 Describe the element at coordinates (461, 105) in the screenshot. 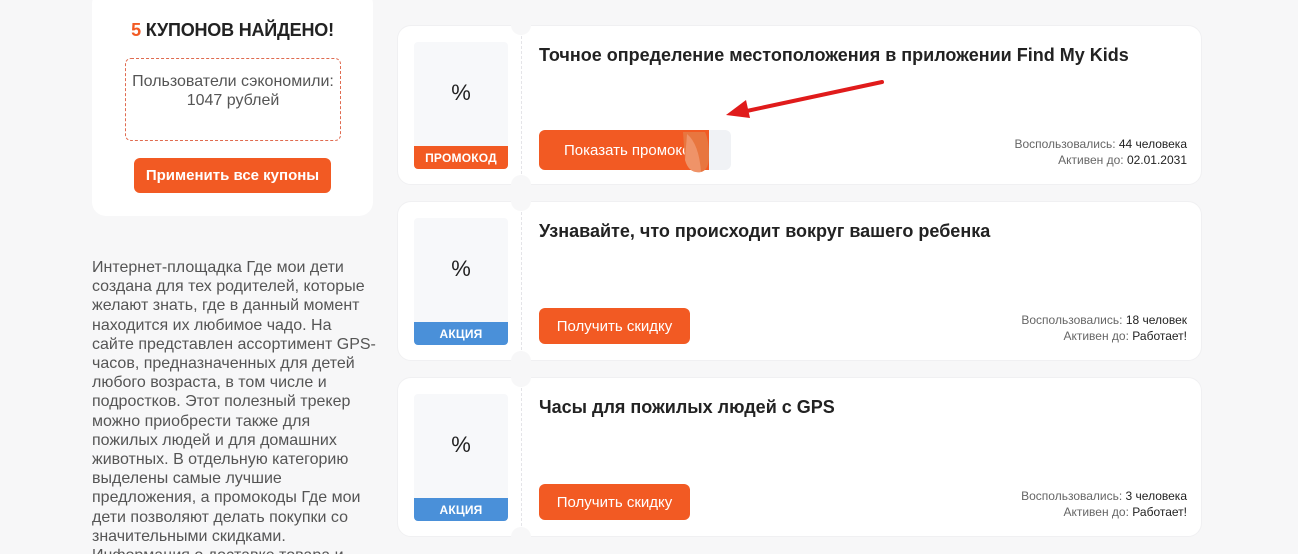

I see `coupon-logo: % ПРОМОКОД` at that location.